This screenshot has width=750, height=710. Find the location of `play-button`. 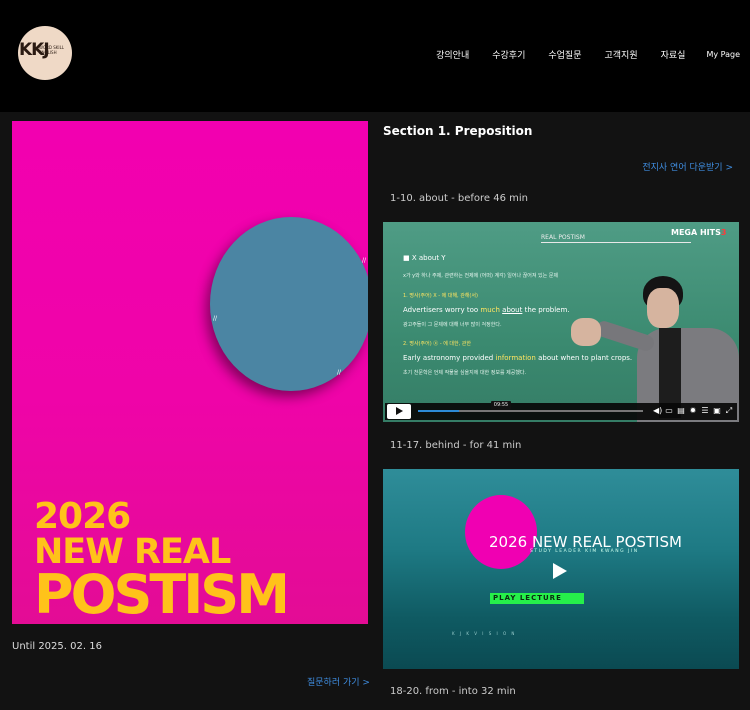

play-button is located at coordinates (399, 411).